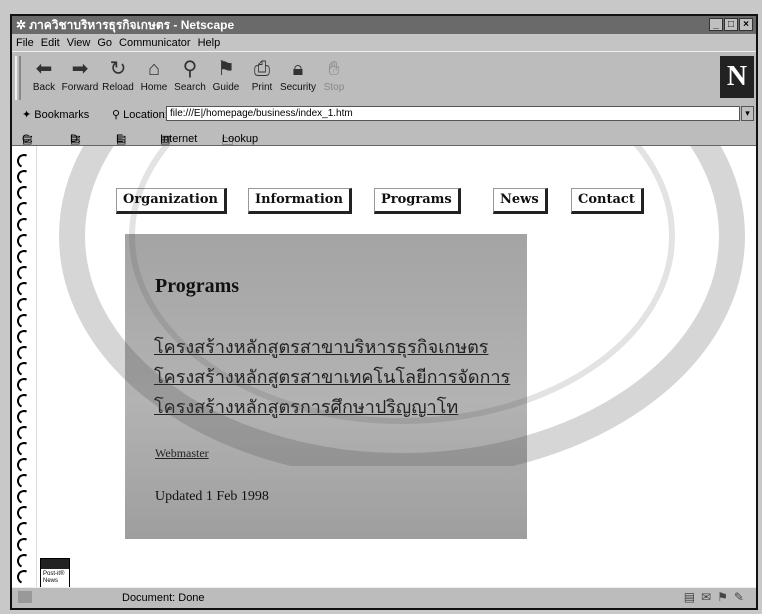  I want to click on close-button: ×, so click(746, 24).